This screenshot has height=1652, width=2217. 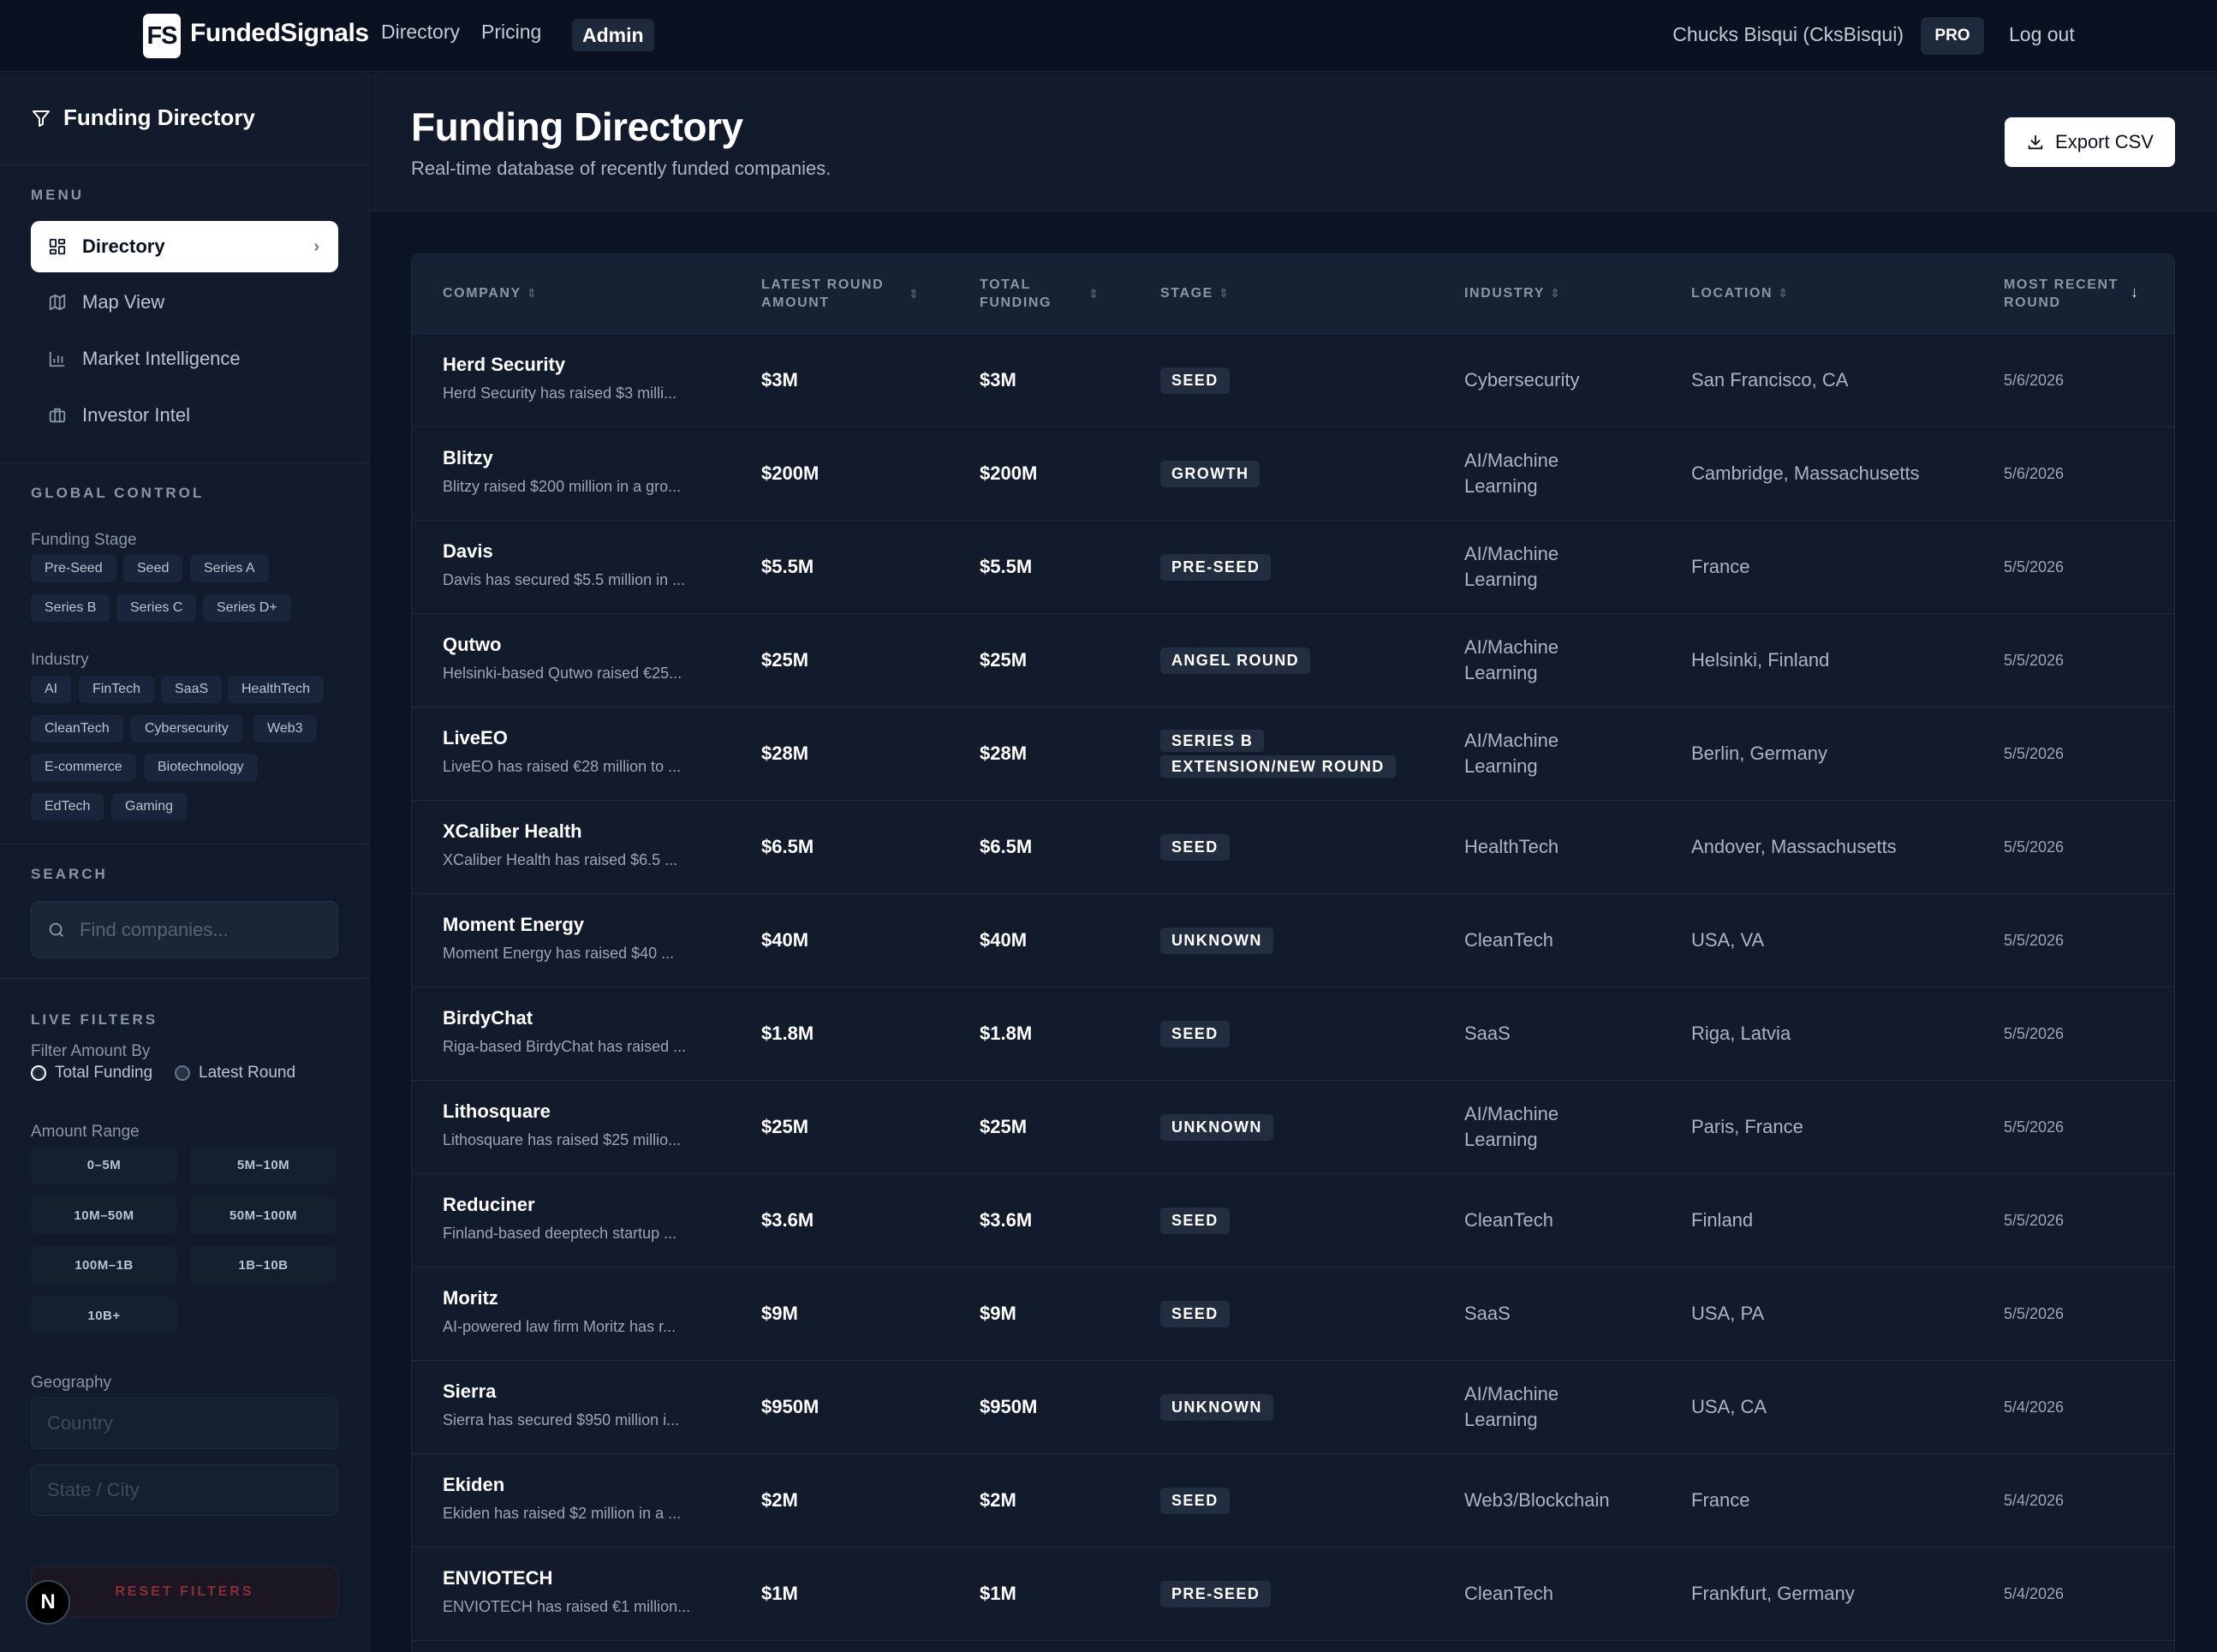 What do you see at coordinates (613, 35) in the screenshot?
I see `nav-admin: Admin` at bounding box center [613, 35].